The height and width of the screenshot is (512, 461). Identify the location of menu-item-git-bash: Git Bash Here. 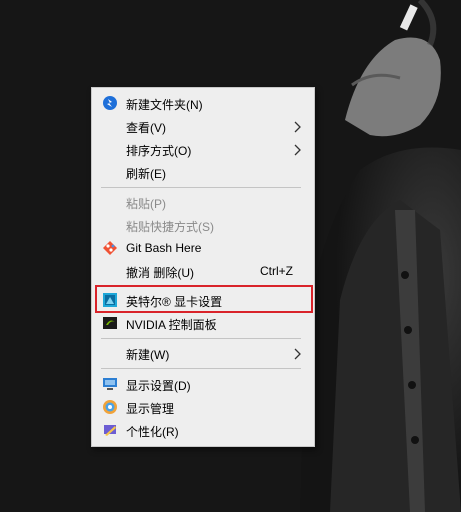
(203, 248).